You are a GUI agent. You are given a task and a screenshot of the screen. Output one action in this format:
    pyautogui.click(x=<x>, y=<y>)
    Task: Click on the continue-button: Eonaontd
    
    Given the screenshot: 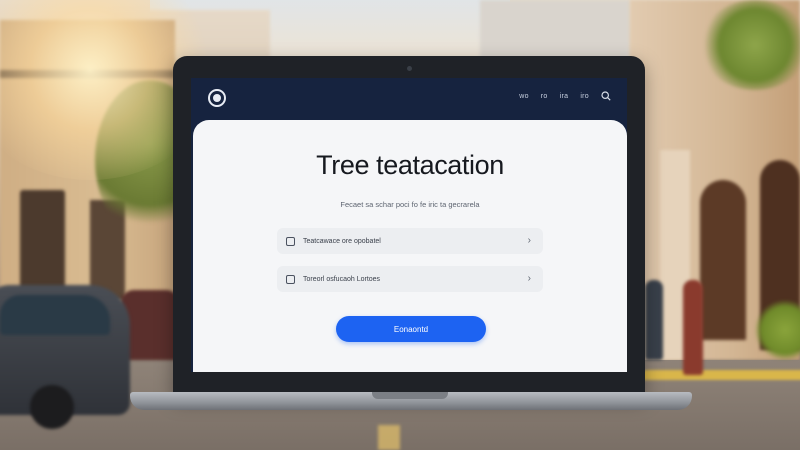 What is the action you would take?
    pyautogui.click(x=411, y=329)
    